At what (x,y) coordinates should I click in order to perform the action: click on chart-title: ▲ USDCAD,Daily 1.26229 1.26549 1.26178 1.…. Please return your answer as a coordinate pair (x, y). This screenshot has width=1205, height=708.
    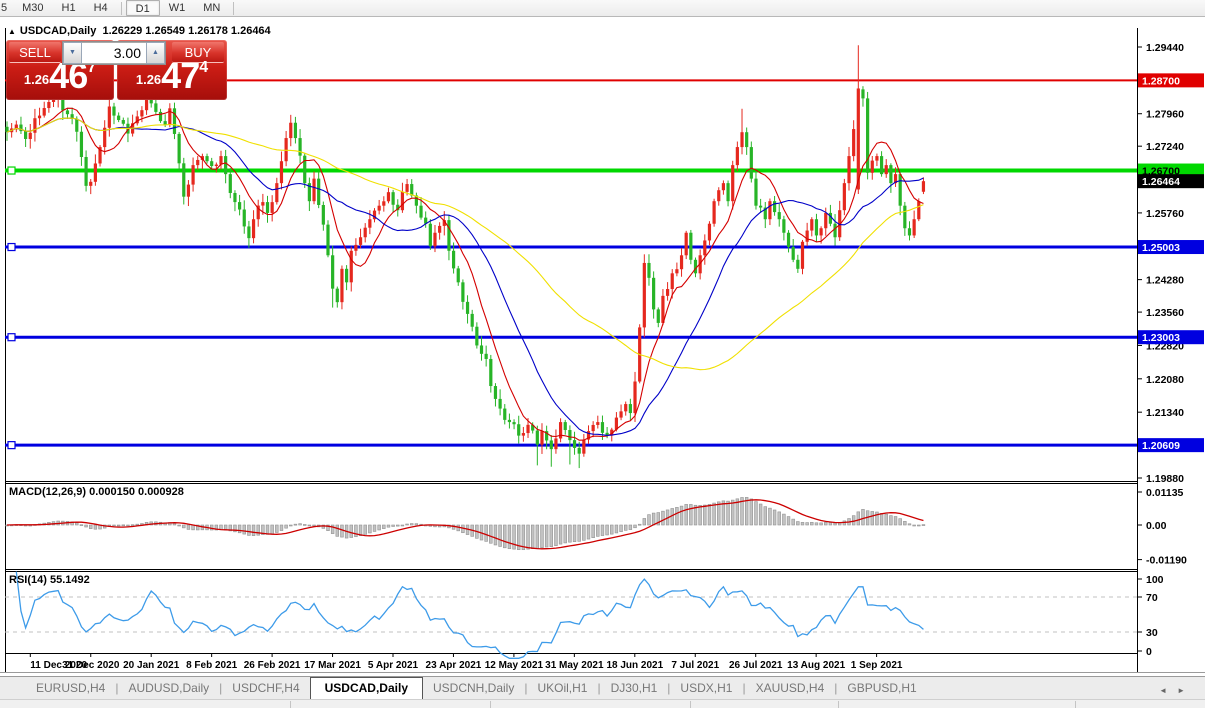
    Looking at the image, I should click on (139, 31).